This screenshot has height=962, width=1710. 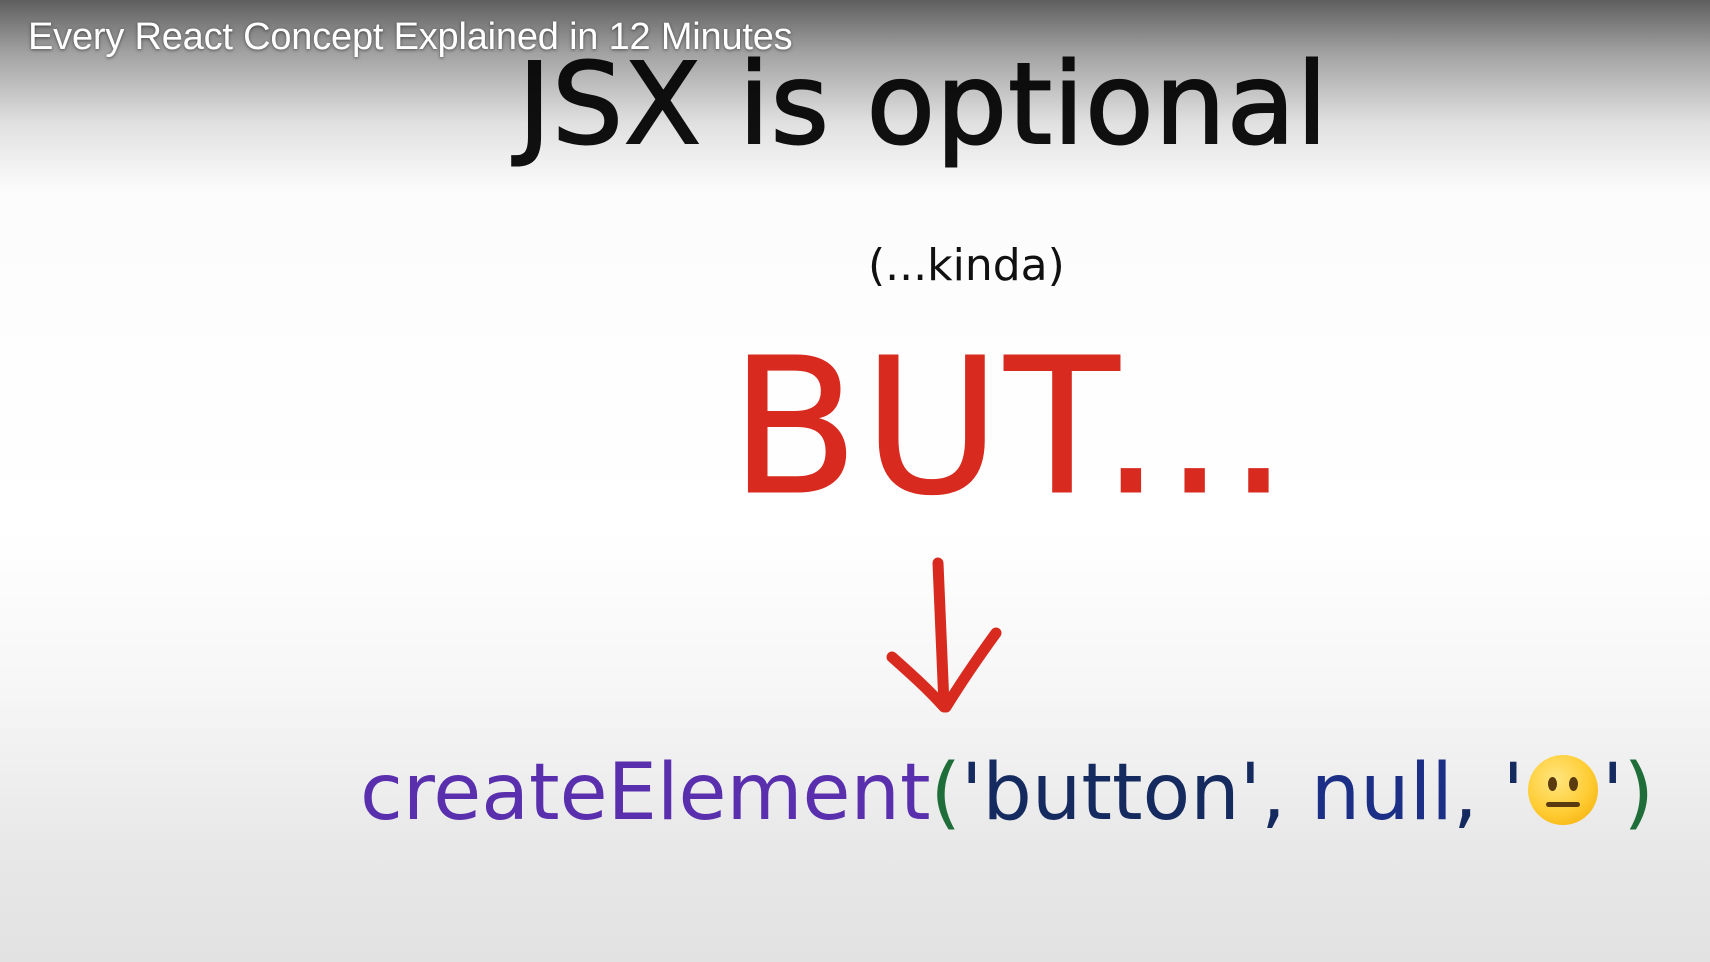 I want to click on code-snippet: createElement('button', null, ' '), so click(x=1007, y=793).